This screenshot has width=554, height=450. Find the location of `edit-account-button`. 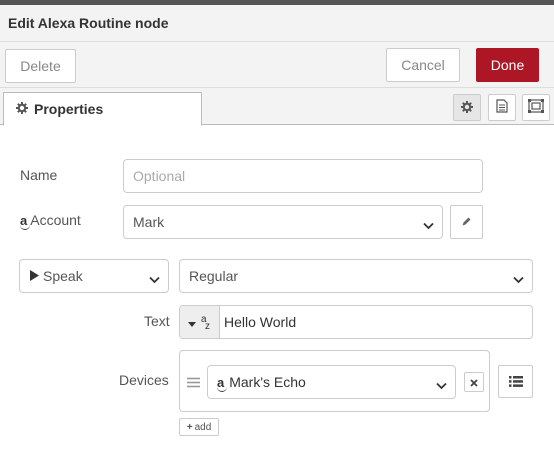

edit-account-button is located at coordinates (466, 222).